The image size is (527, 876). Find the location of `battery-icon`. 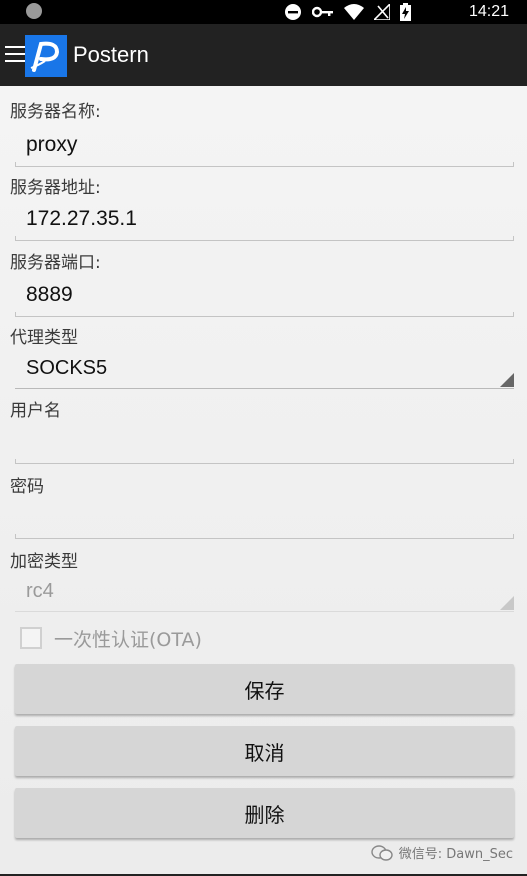

battery-icon is located at coordinates (405, 12).